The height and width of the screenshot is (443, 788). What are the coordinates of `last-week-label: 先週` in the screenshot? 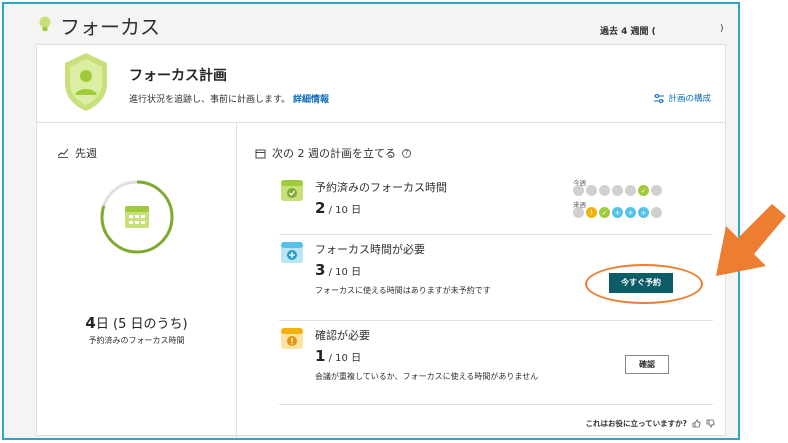 It's located at (86, 153).